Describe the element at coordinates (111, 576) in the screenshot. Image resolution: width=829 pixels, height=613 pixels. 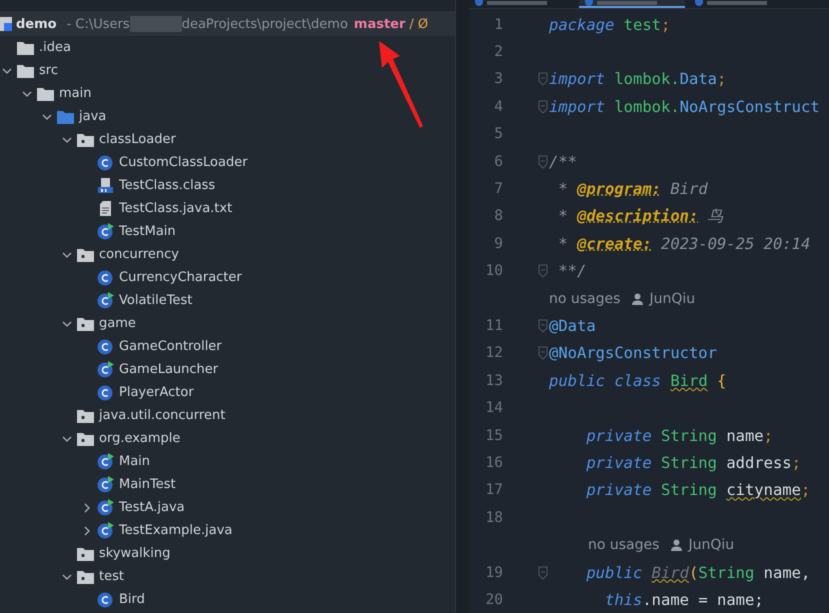
I see `tree-item: test` at that location.